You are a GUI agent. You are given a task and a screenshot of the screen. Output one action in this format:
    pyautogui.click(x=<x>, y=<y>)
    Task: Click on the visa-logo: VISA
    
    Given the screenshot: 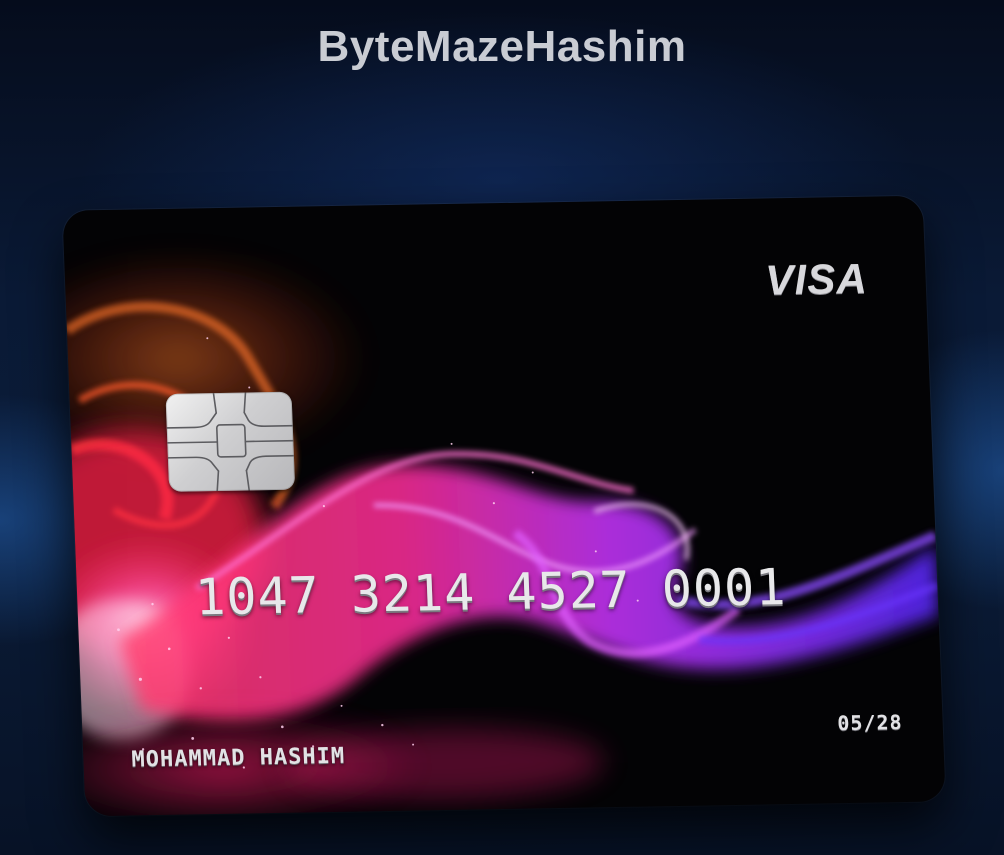 What is the action you would take?
    pyautogui.click(x=816, y=279)
    